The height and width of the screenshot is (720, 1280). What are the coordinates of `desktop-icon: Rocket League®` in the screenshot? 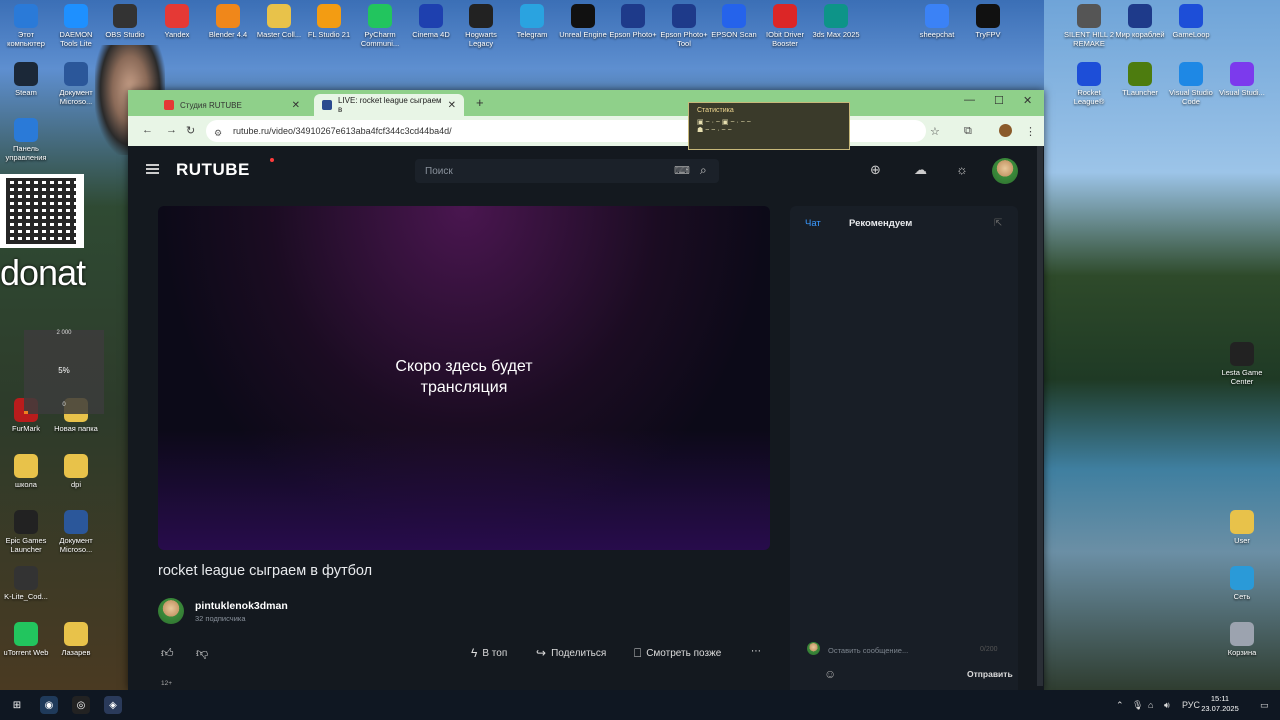 It's located at (1089, 84).